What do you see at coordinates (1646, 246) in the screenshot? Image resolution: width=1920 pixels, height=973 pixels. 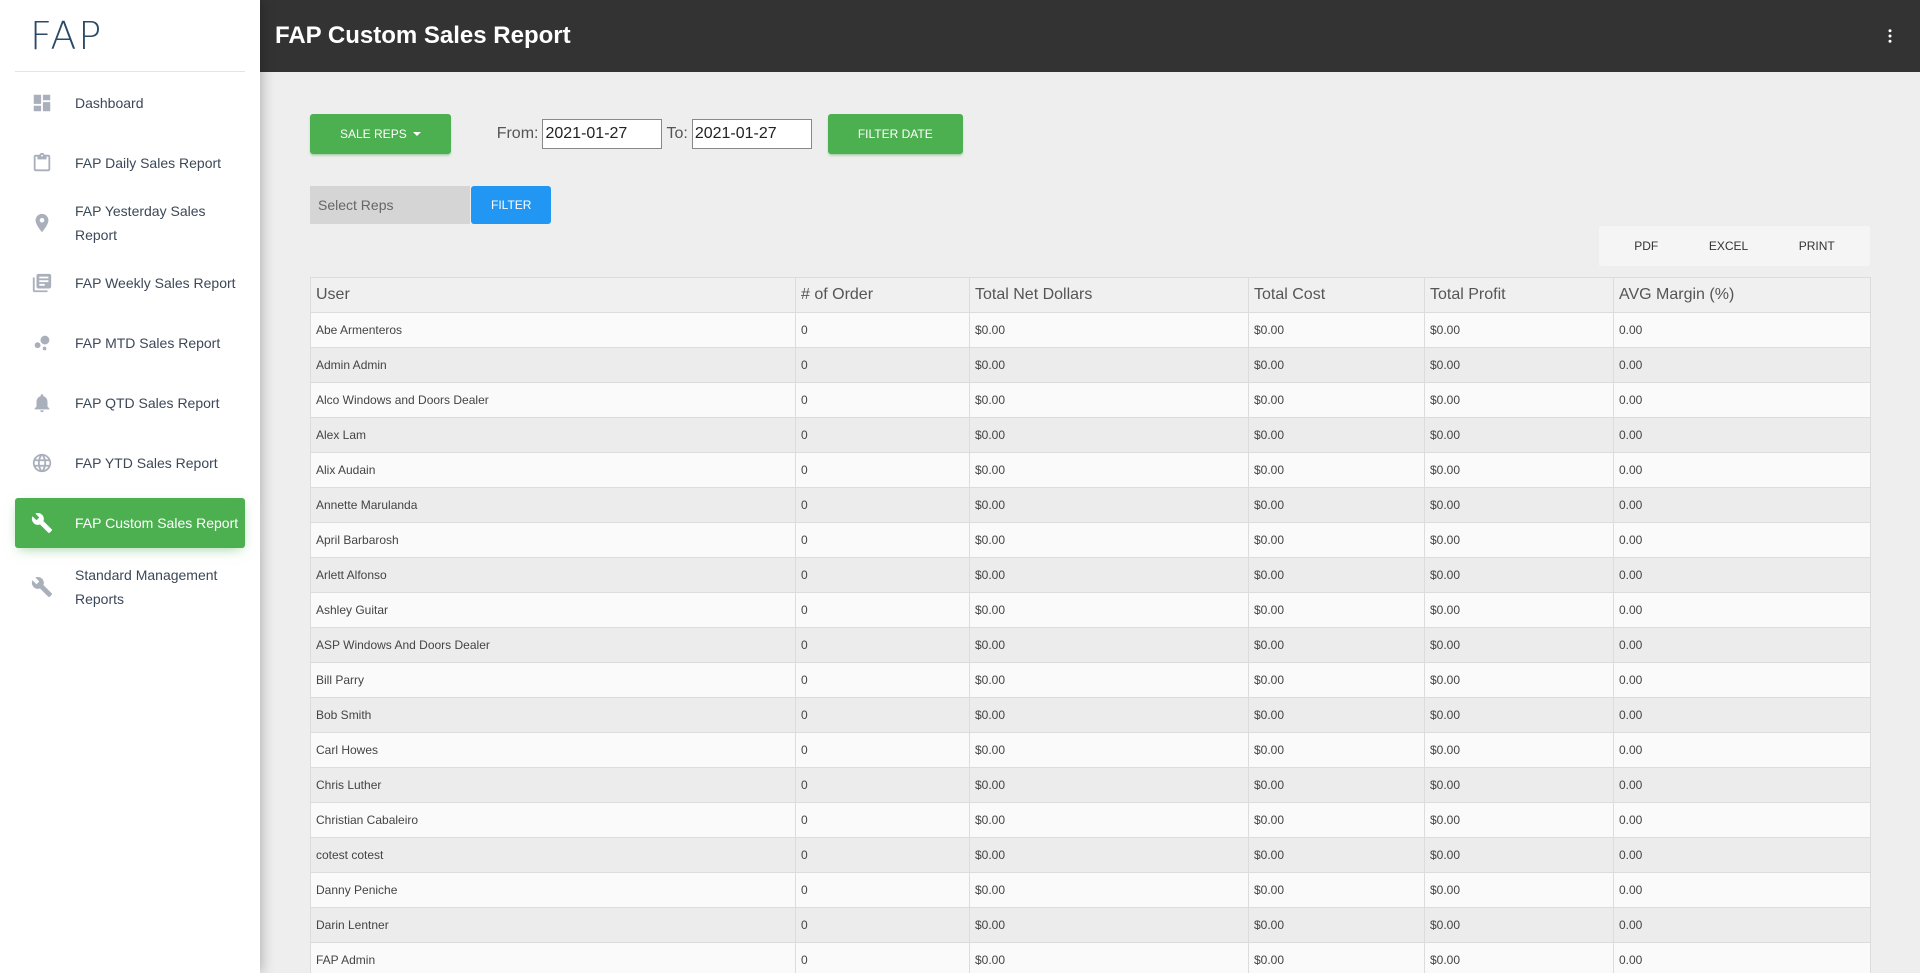 I see `pdf-button: PDF` at bounding box center [1646, 246].